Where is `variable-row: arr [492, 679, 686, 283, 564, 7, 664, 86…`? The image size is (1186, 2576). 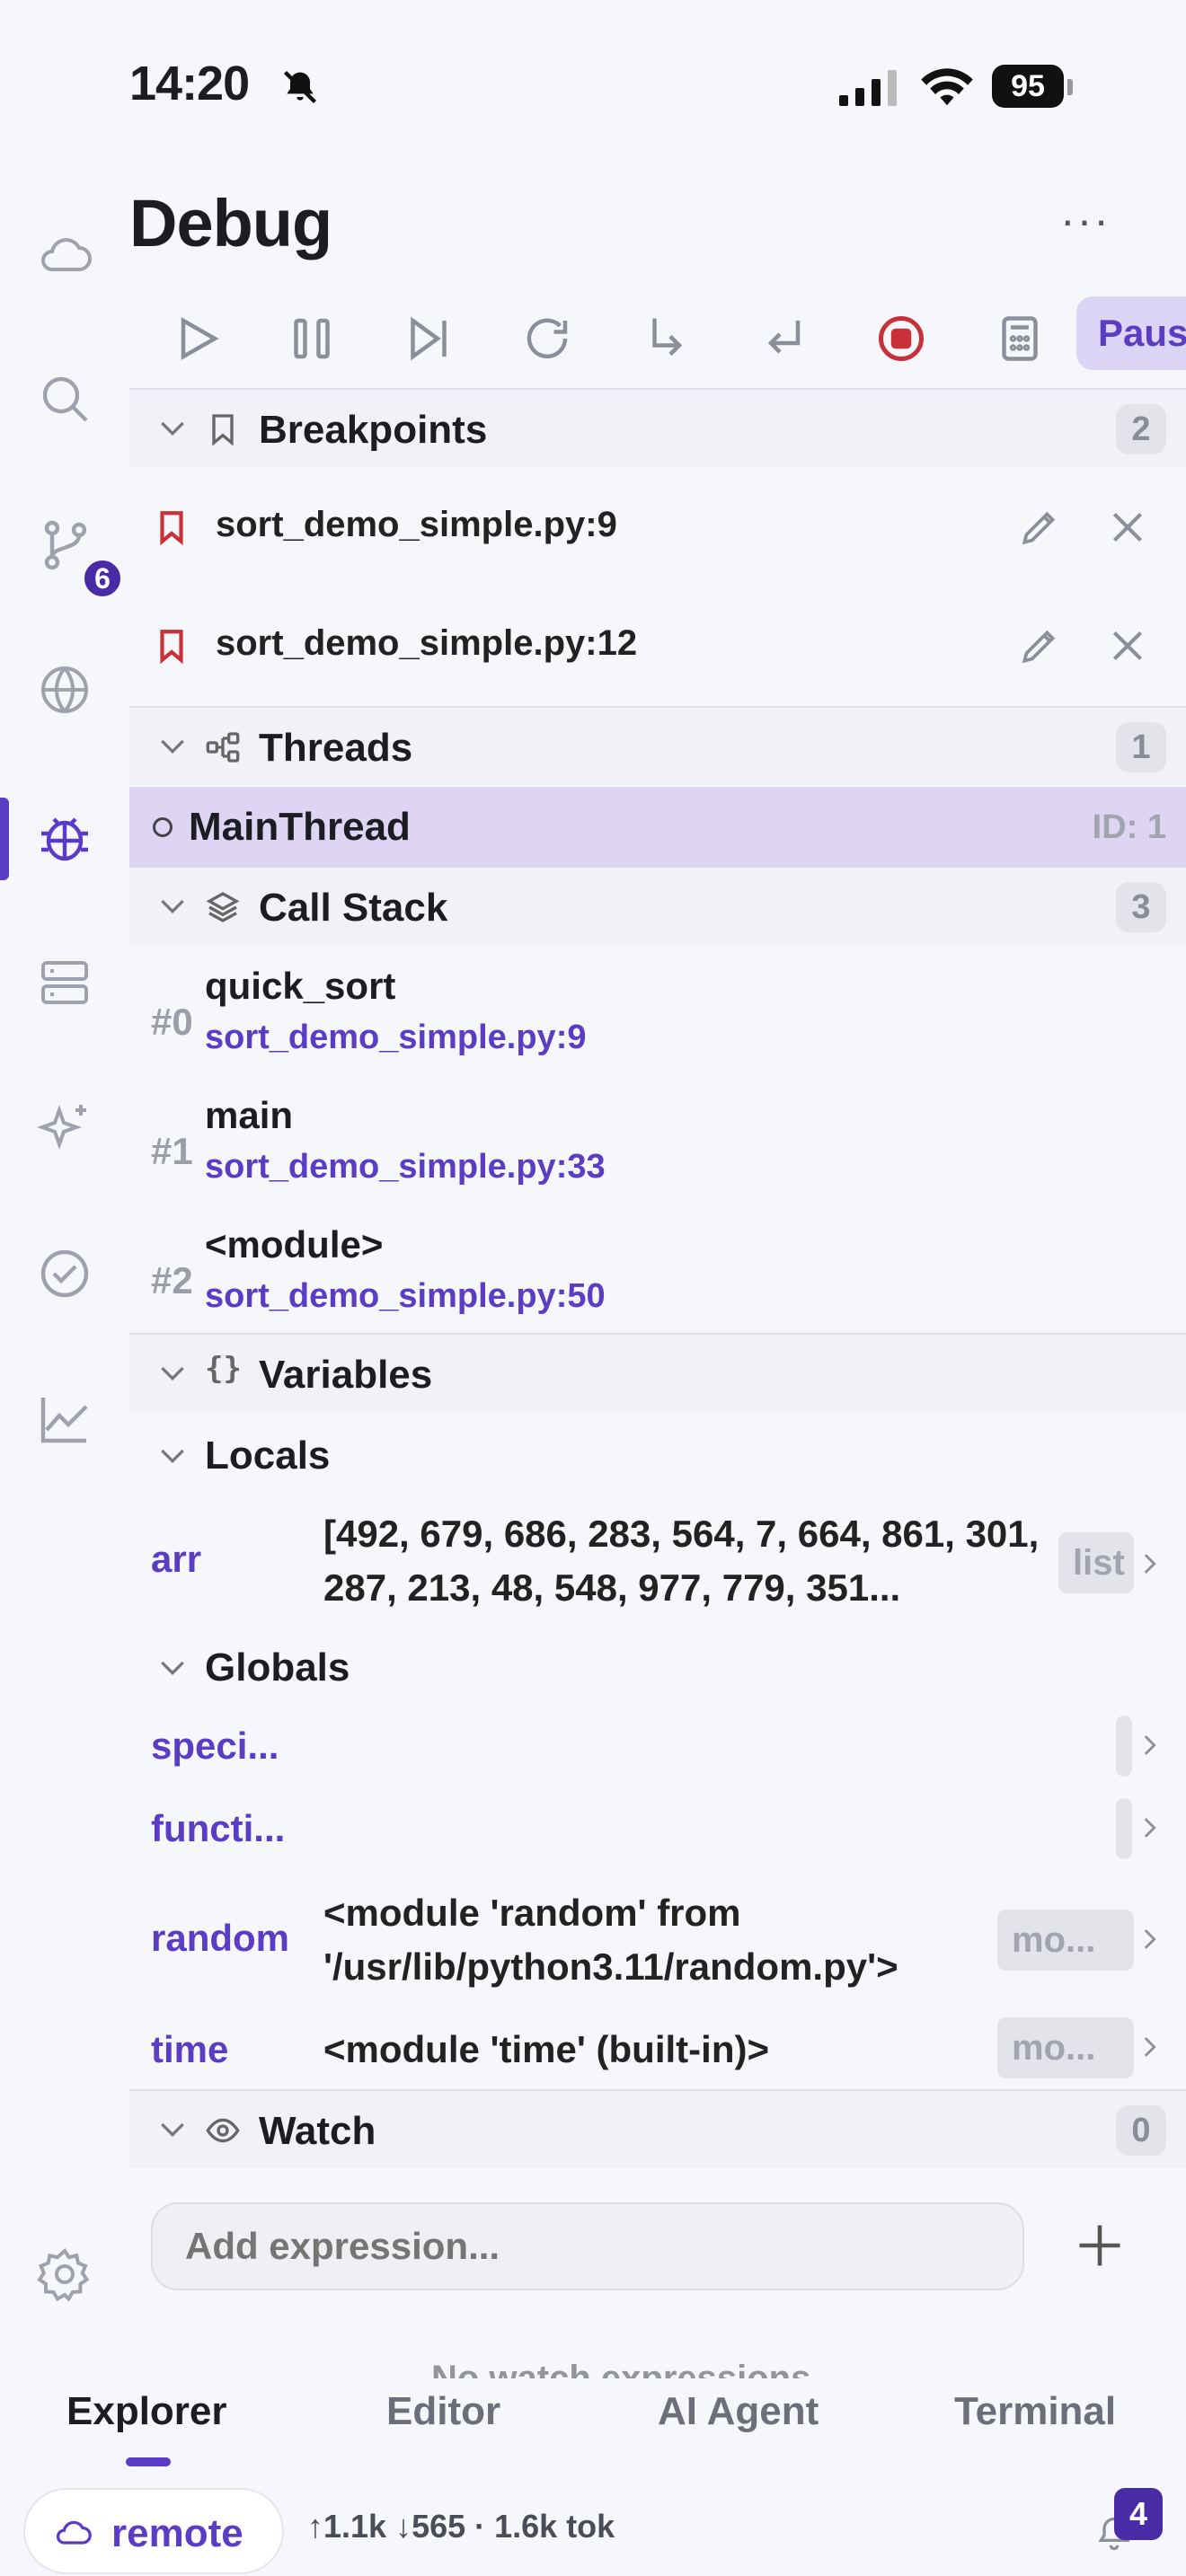
variable-row: arr [492, 679, 686, 283, 564, 7, 664, 86… is located at coordinates (657, 1563).